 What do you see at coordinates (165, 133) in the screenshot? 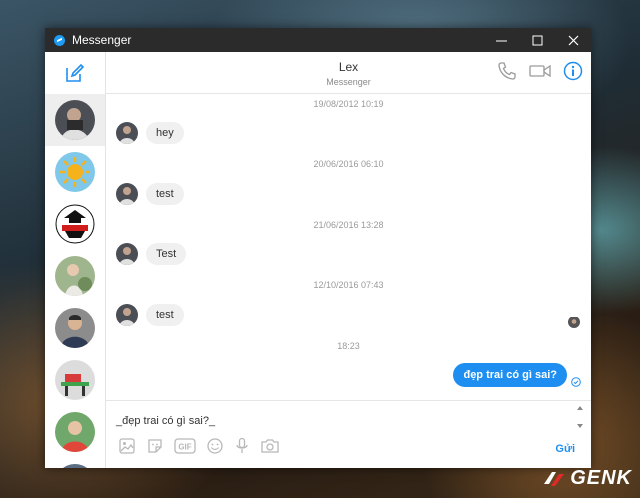
I see `incoming-message: hey` at bounding box center [165, 133].